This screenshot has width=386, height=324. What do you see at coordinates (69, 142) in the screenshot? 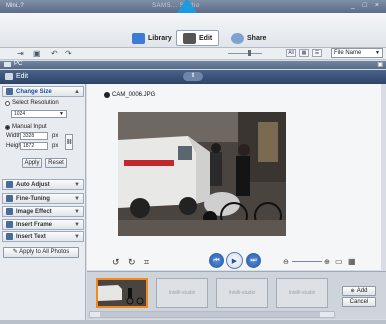
I see `aspect-lock-icon: ⛓` at bounding box center [69, 142].